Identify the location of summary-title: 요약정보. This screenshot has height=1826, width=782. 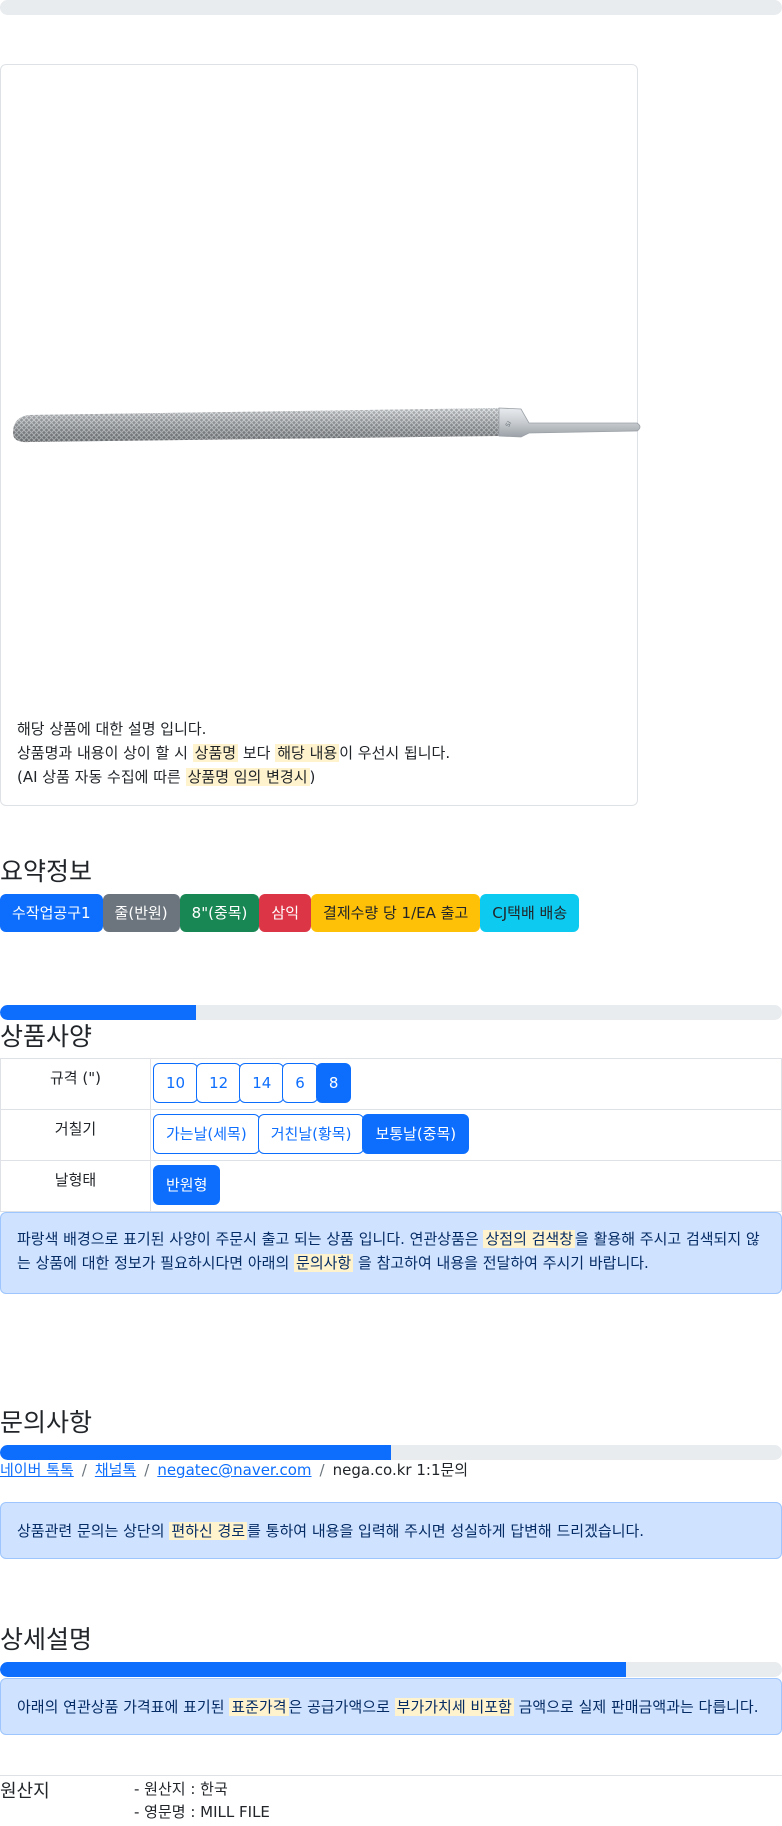
(46, 871).